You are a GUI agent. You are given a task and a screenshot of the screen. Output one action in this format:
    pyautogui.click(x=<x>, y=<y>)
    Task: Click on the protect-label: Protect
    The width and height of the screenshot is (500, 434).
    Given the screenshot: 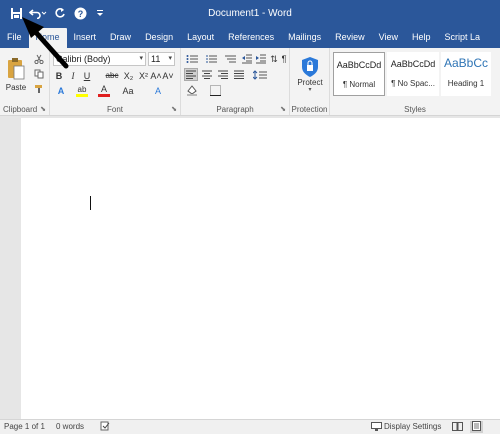 What is the action you would take?
    pyautogui.click(x=310, y=82)
    